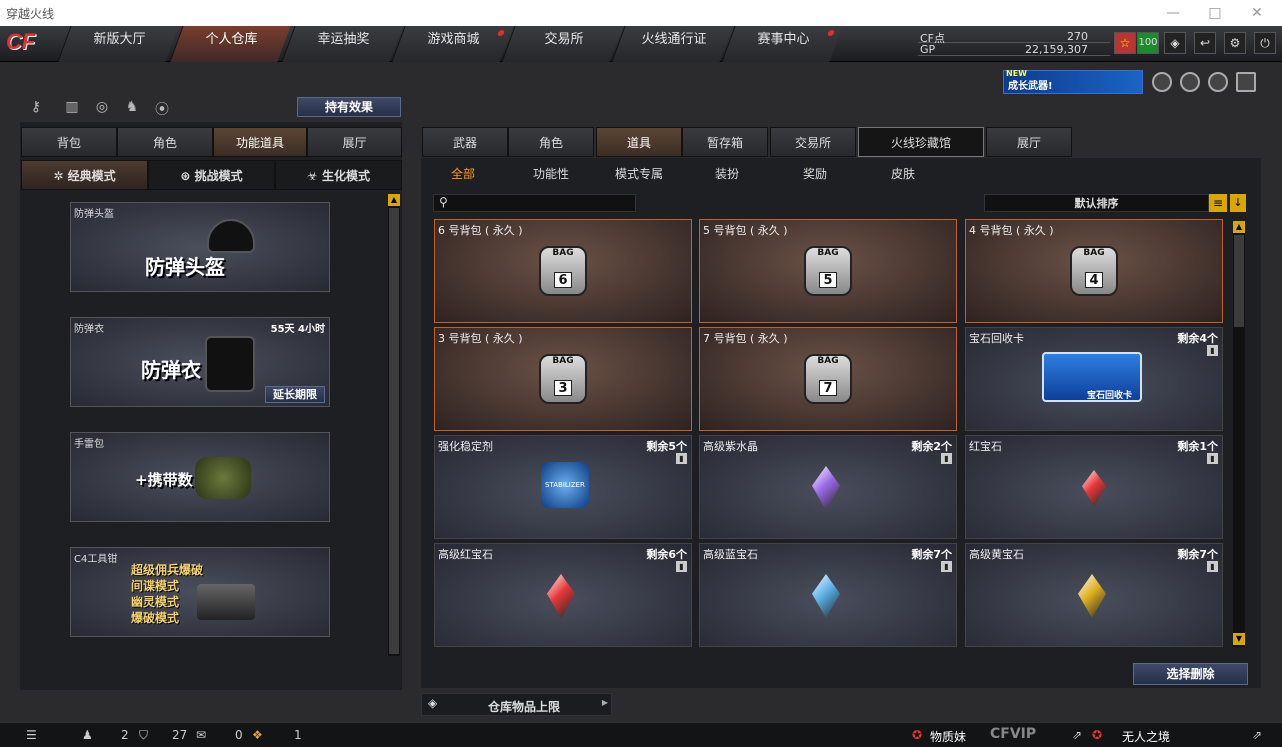 The width and height of the screenshot is (1282, 747). Describe the element at coordinates (921, 142) in the screenshot. I see `rtab-collection: 火线珍藏馆` at that location.